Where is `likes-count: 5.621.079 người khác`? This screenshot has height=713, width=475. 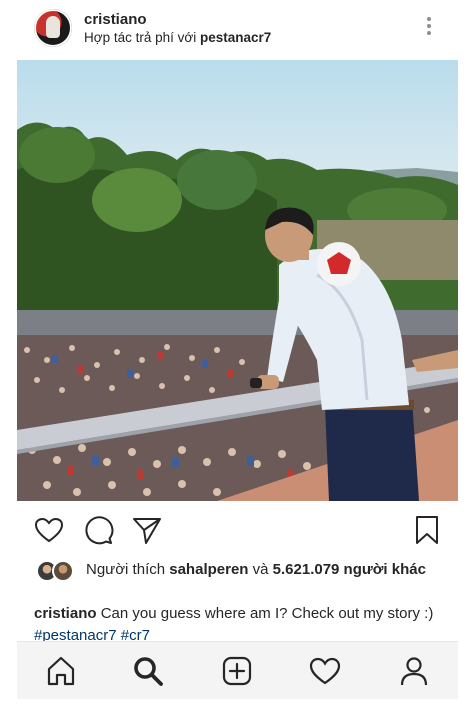
likes-count: 5.621.079 người khác is located at coordinates (349, 569).